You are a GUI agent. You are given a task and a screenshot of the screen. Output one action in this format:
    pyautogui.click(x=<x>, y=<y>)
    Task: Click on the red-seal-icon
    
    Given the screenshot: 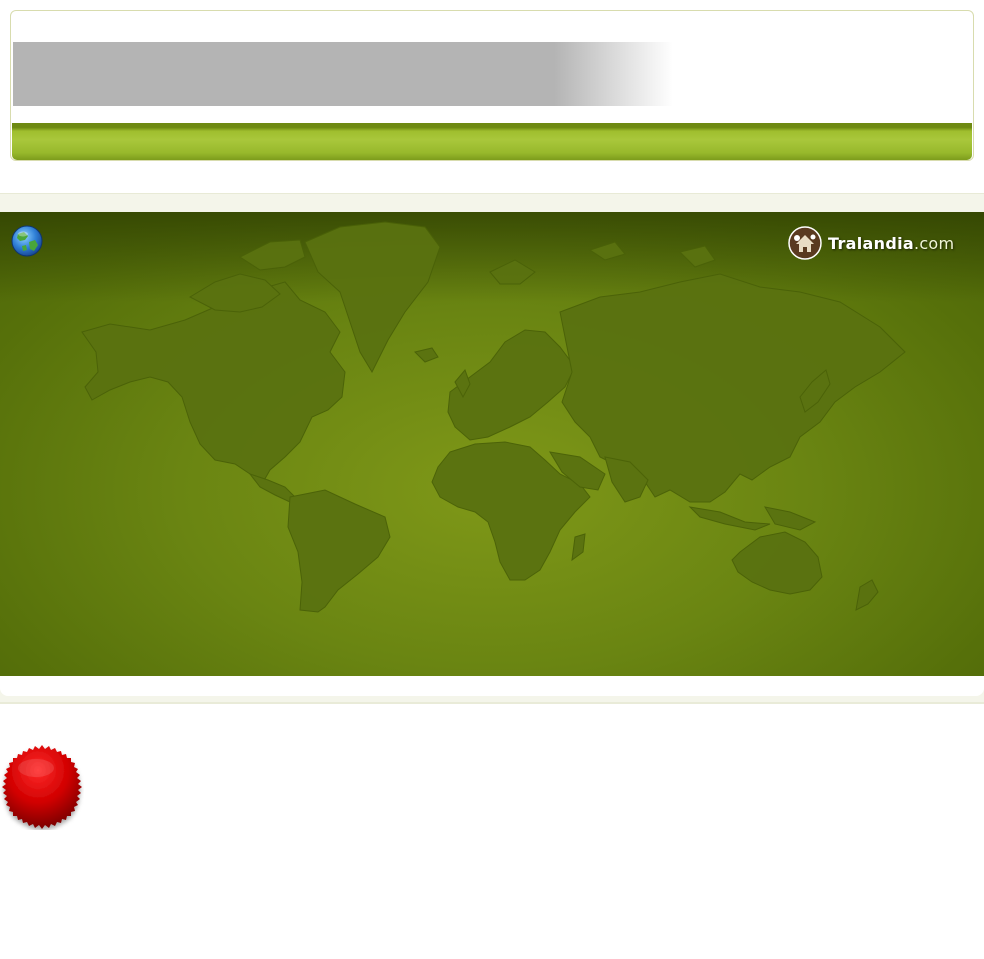 What is the action you would take?
    pyautogui.click(x=42, y=787)
    